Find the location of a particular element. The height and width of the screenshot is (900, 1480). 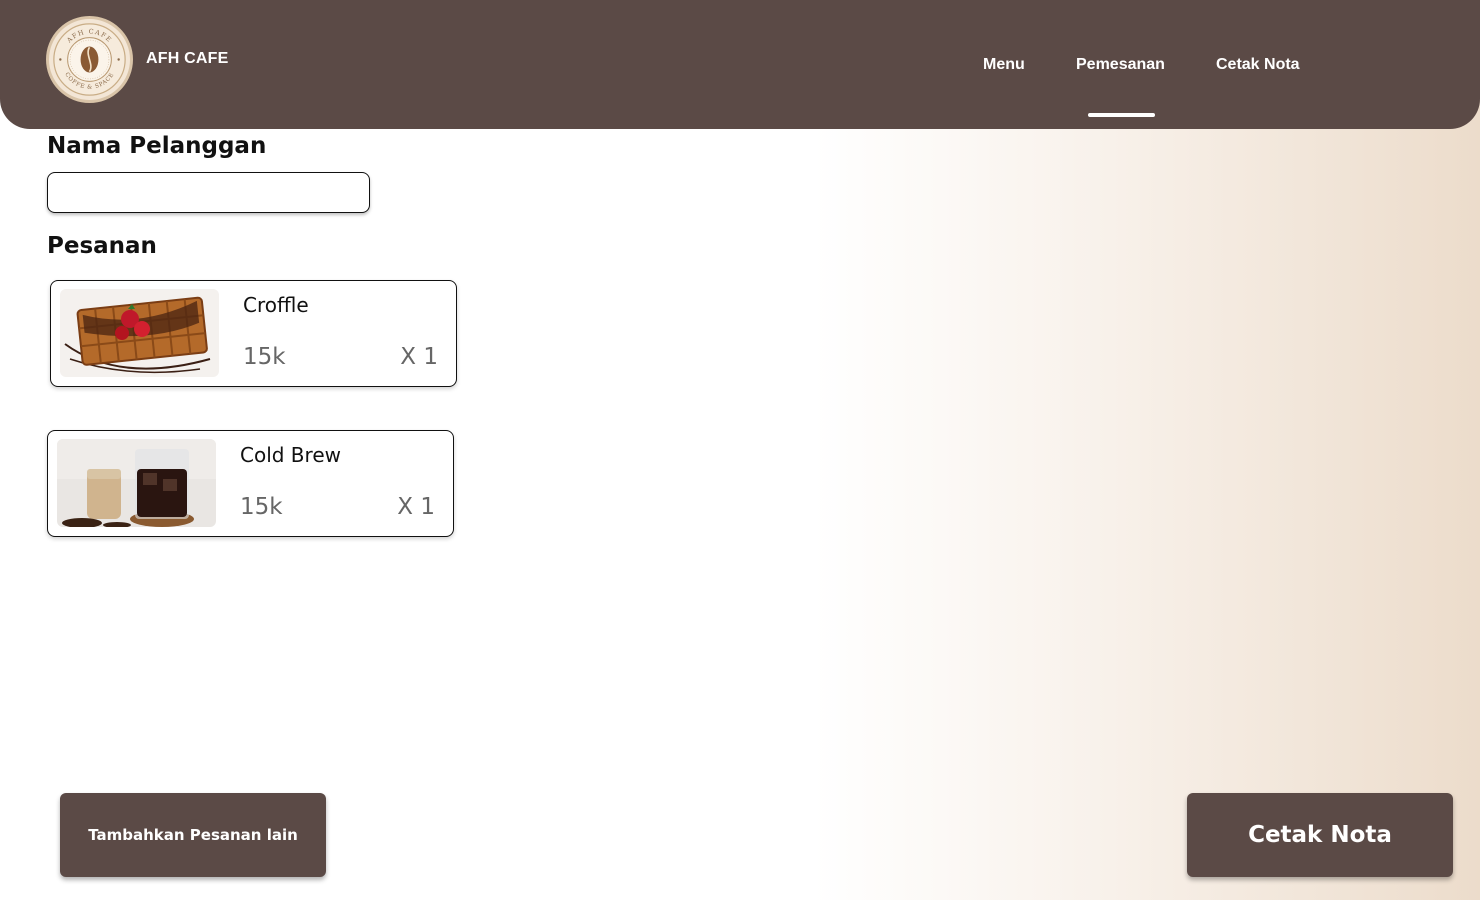

add-more-order-button: Tambahkan Pesanan lain is located at coordinates (193, 835).